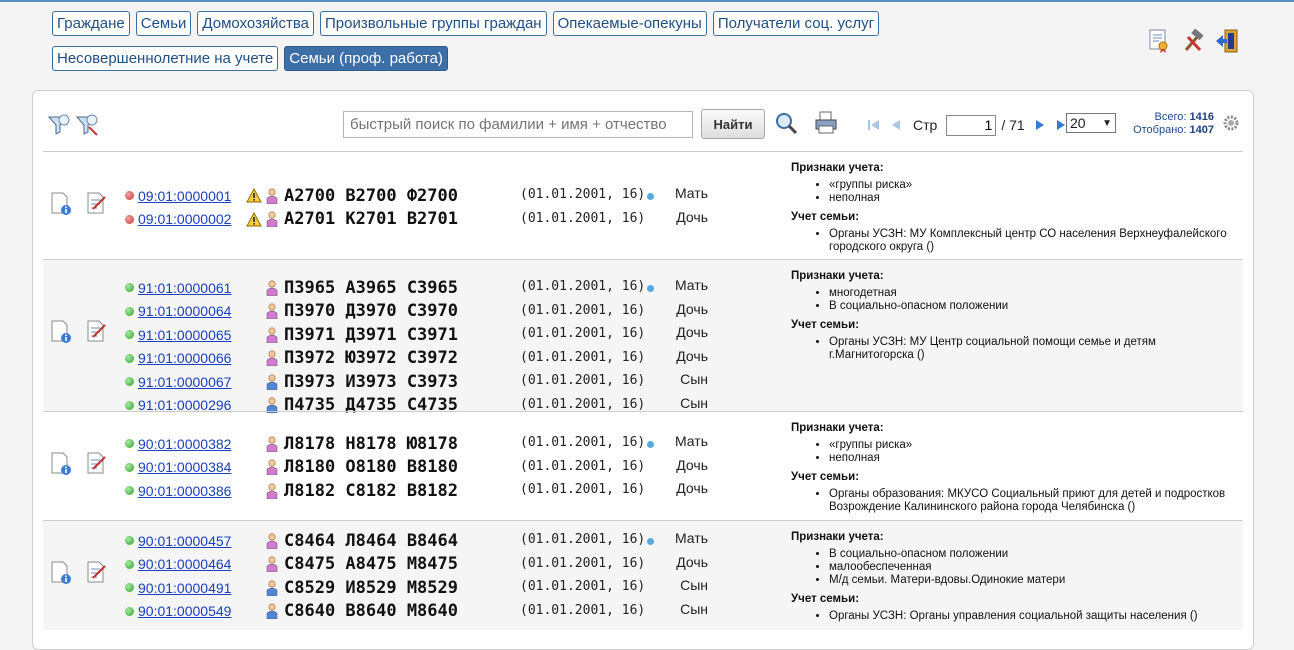 Image resolution: width=1294 pixels, height=650 pixels. I want to click on tab-custom-groups: Произвольные группы граждан, so click(433, 23).